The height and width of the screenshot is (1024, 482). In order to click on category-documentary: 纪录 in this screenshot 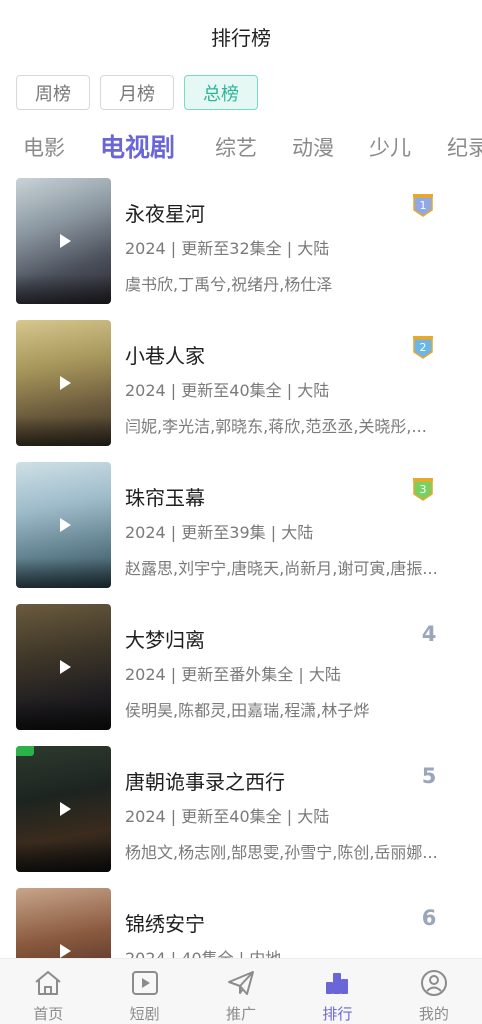, I will do `click(464, 147)`.